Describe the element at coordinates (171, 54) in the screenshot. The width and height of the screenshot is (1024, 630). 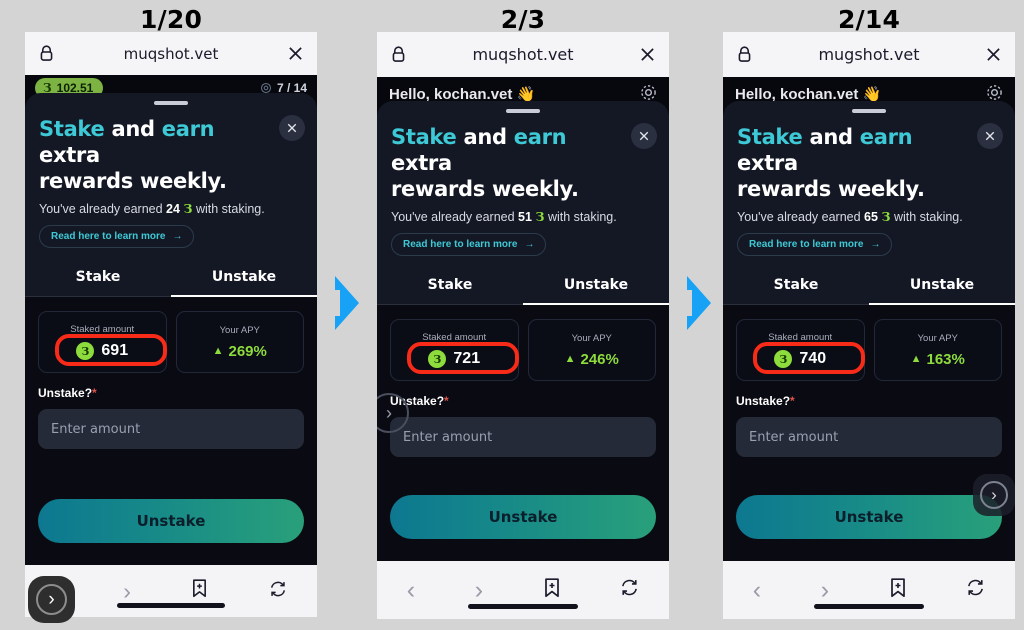
I see `url-text-1: muqshot.vet` at that location.